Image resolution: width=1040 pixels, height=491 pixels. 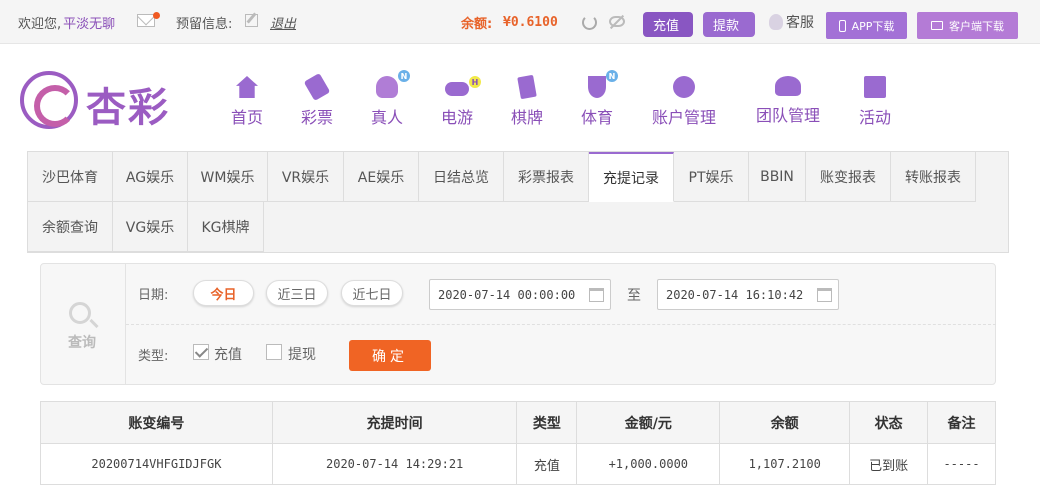 What do you see at coordinates (937, 25) in the screenshot?
I see `monitor-icon` at bounding box center [937, 25].